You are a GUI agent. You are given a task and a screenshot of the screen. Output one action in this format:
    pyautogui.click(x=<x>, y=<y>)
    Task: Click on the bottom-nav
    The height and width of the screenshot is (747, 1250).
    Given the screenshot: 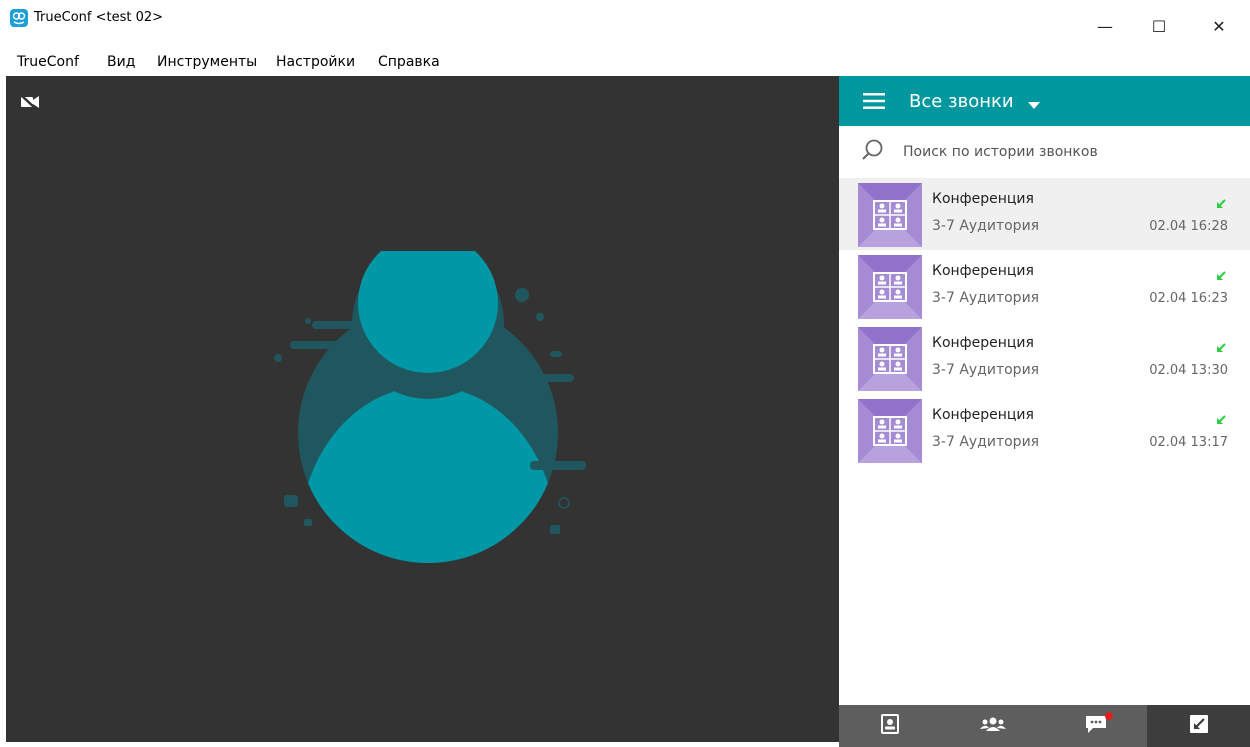 What is the action you would take?
    pyautogui.click(x=1044, y=726)
    